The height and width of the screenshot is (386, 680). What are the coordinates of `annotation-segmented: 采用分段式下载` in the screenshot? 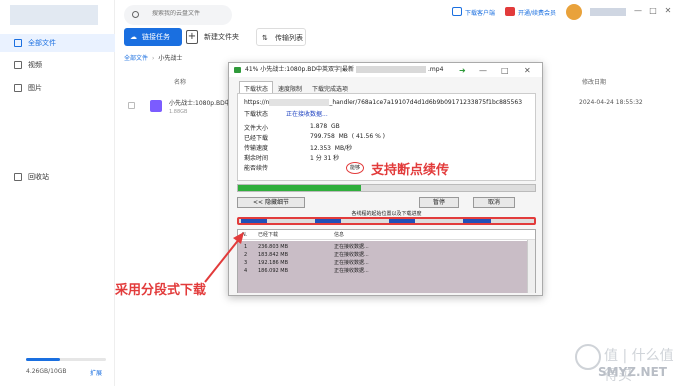 It's located at (161, 290).